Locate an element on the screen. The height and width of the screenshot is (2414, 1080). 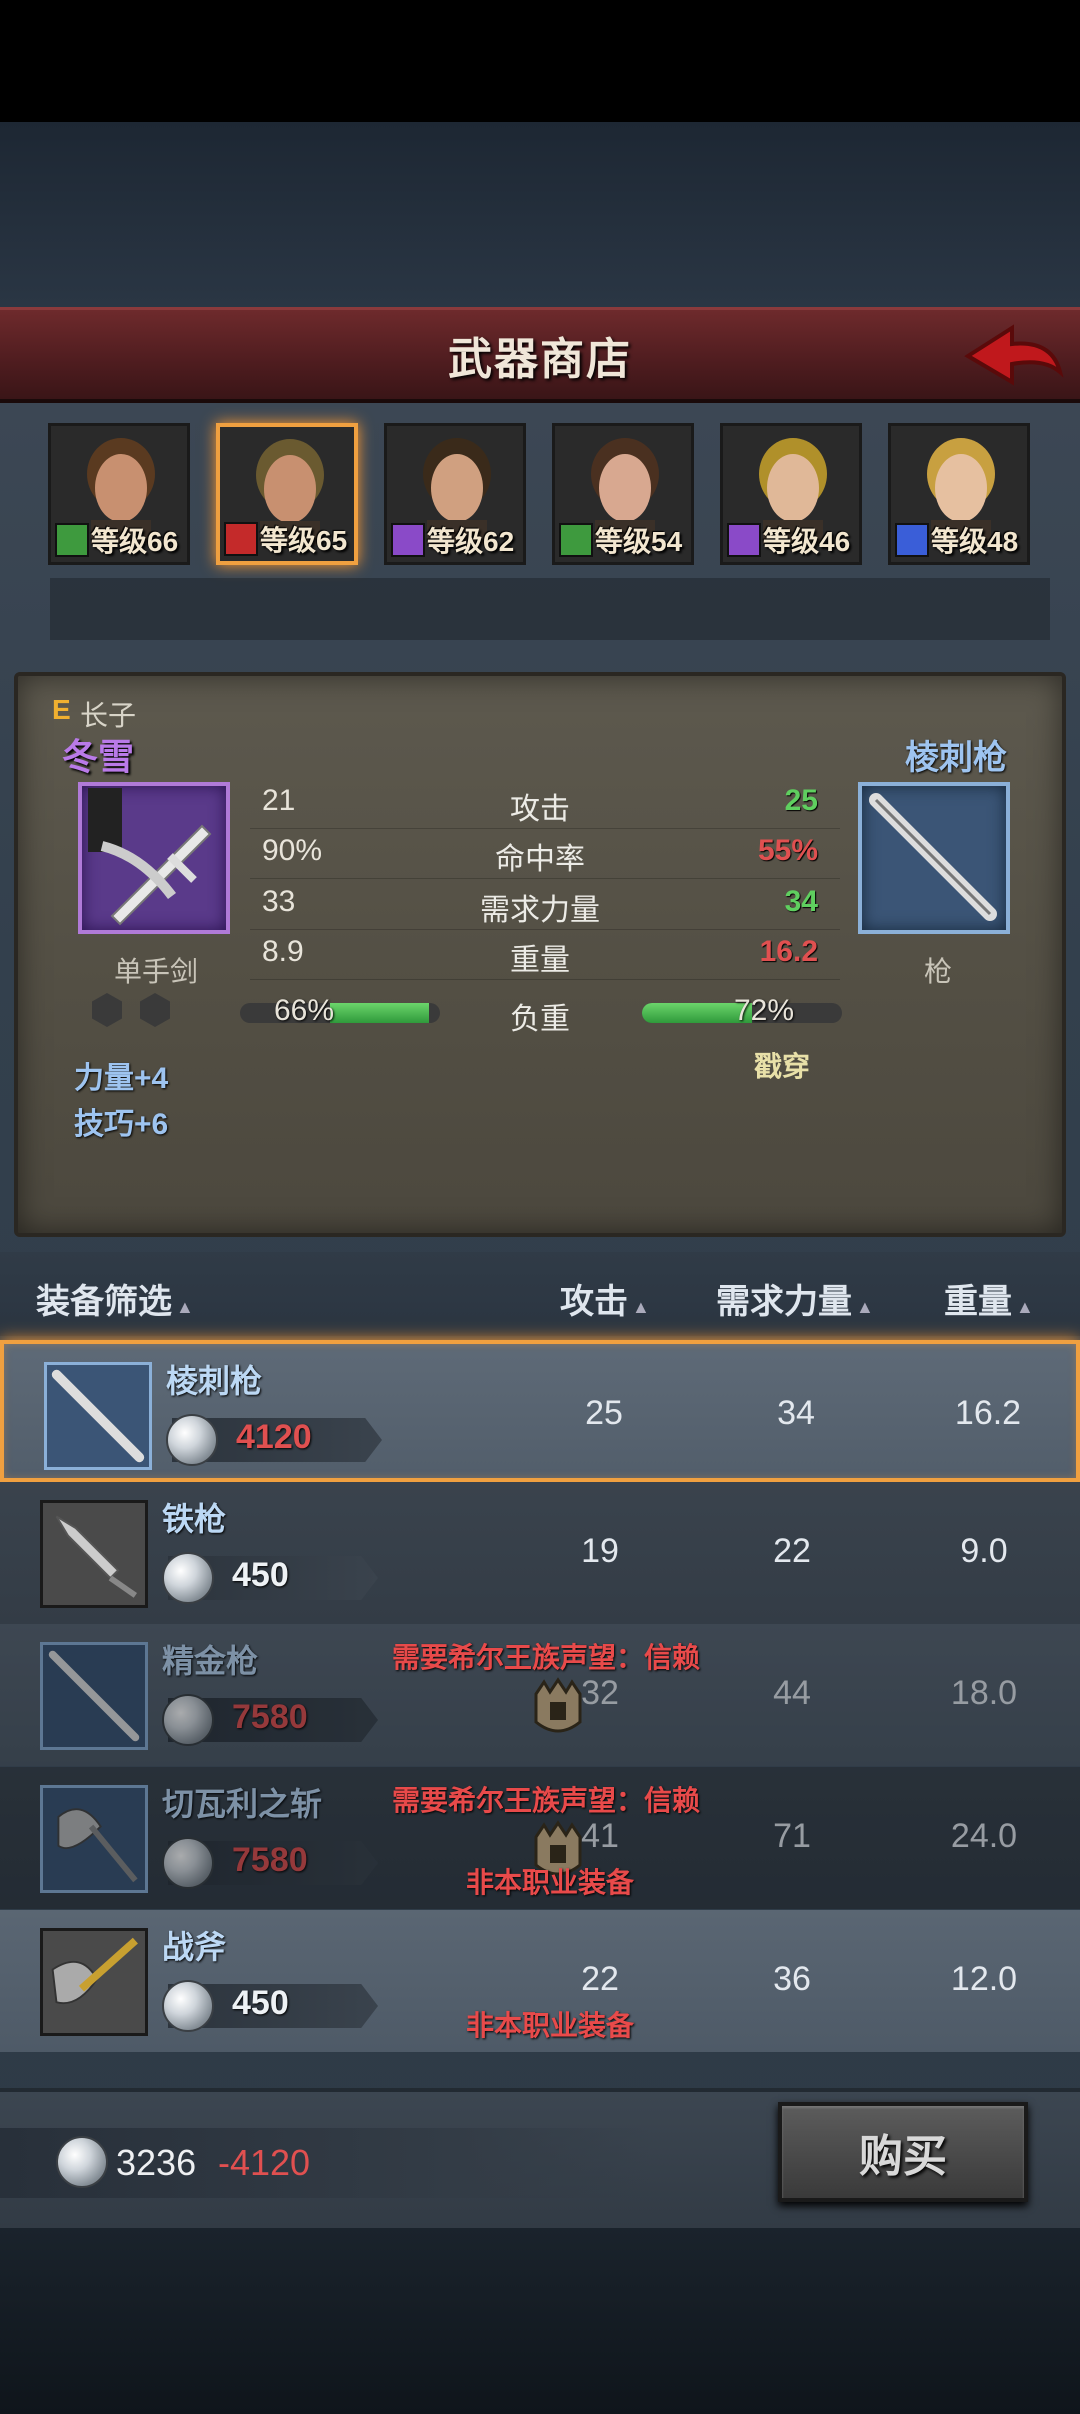
stat-label: 需求力量 is located at coordinates (540, 910).